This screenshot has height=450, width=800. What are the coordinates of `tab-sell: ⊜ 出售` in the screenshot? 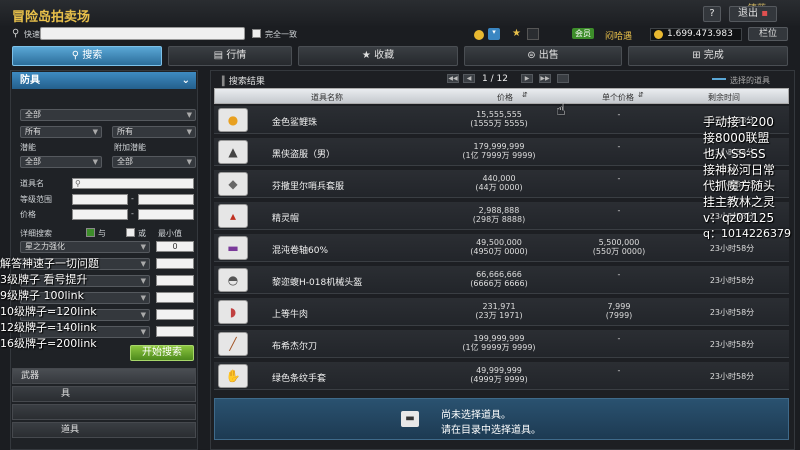 It's located at (543, 56).